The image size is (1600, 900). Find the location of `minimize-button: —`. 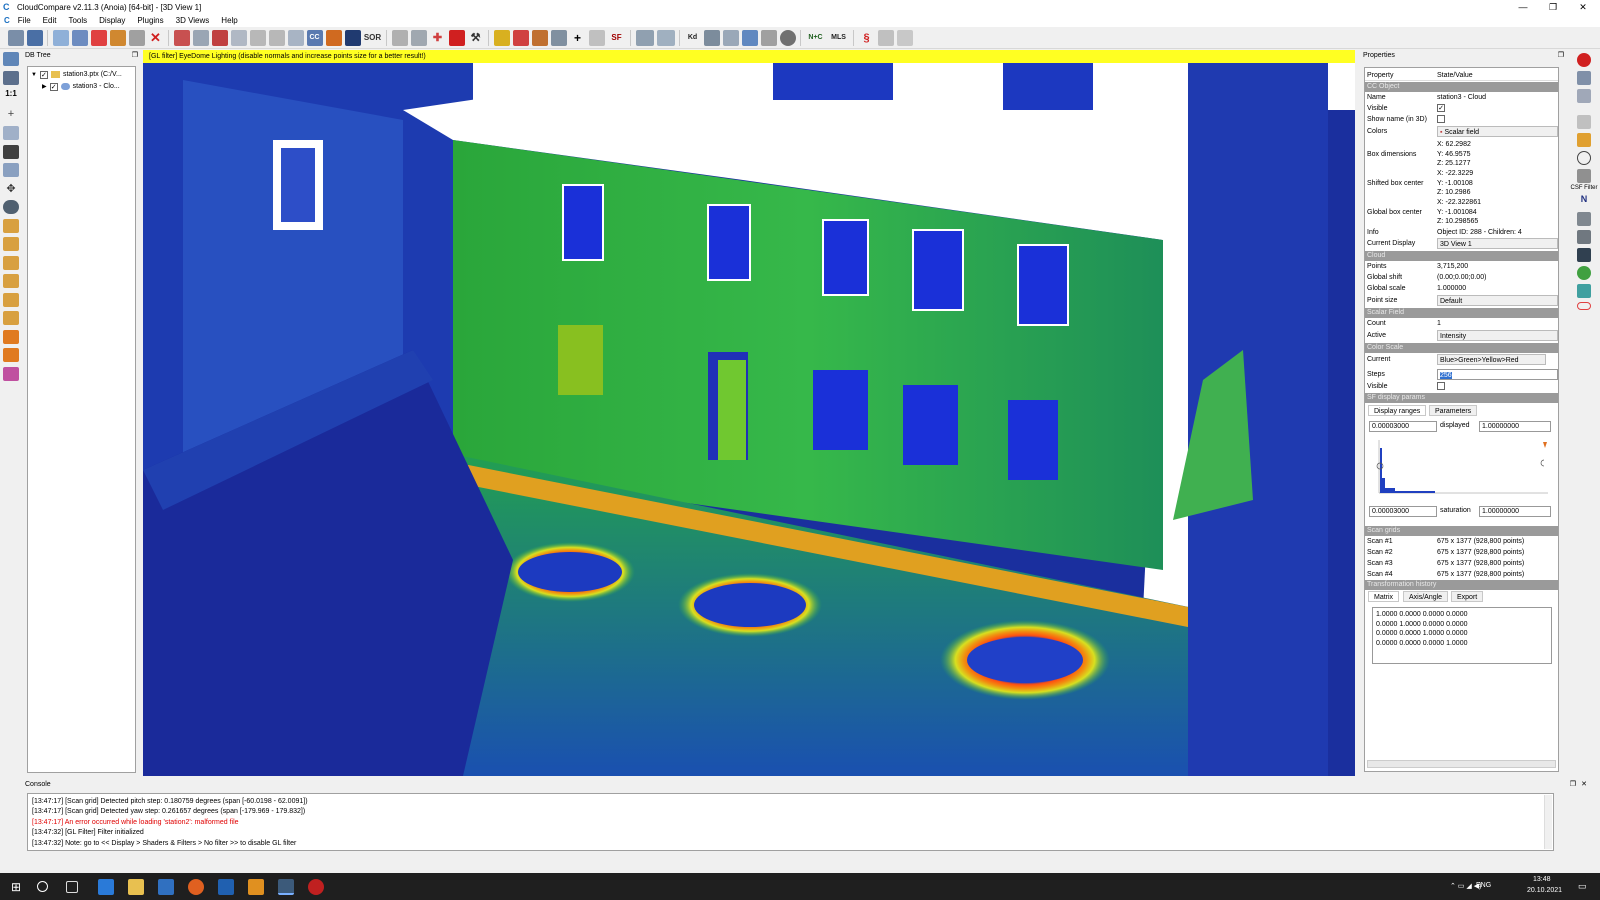

minimize-button: — is located at coordinates (1523, 7).